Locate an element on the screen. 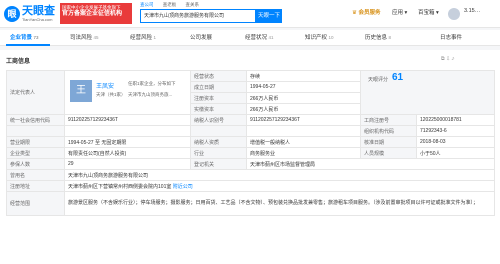  address-cell: 天津市蓟州区下营镇常州村西侧委会院内101室 附近公司 is located at coordinates (279, 186).